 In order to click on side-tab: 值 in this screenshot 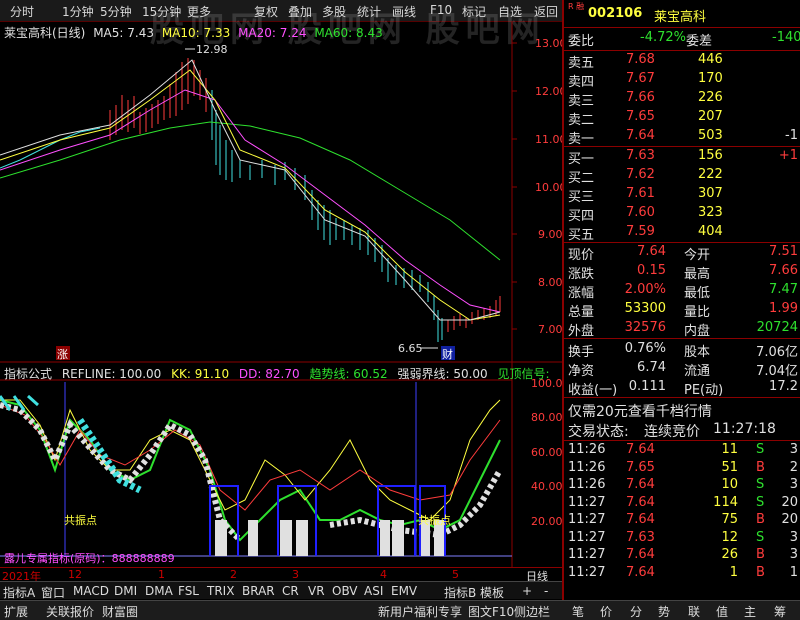, I will do `click(722, 611)`.